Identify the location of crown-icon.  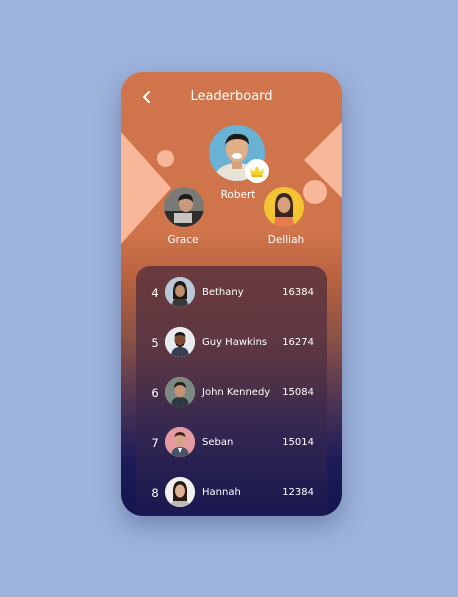
(257, 171).